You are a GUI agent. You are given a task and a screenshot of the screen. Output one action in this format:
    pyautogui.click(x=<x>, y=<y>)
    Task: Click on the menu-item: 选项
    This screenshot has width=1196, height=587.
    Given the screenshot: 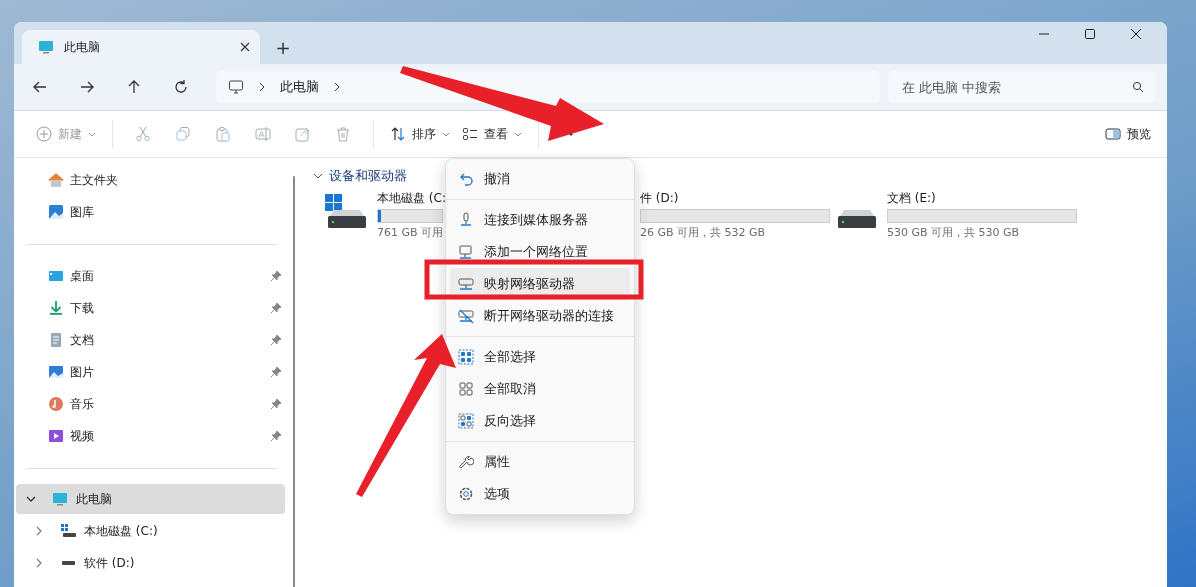 What is the action you would take?
    pyautogui.click(x=540, y=494)
    